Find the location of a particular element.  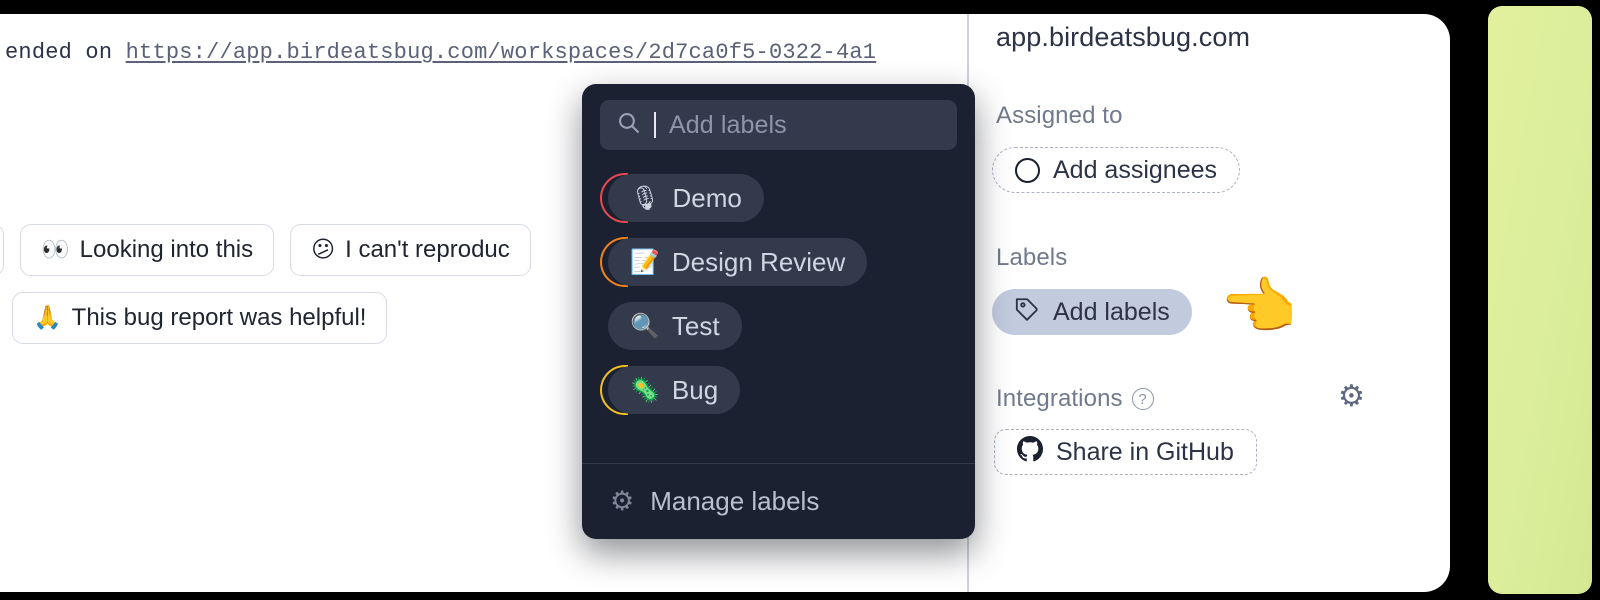

labels-search-wrap: Add labels is located at coordinates (778, 117).